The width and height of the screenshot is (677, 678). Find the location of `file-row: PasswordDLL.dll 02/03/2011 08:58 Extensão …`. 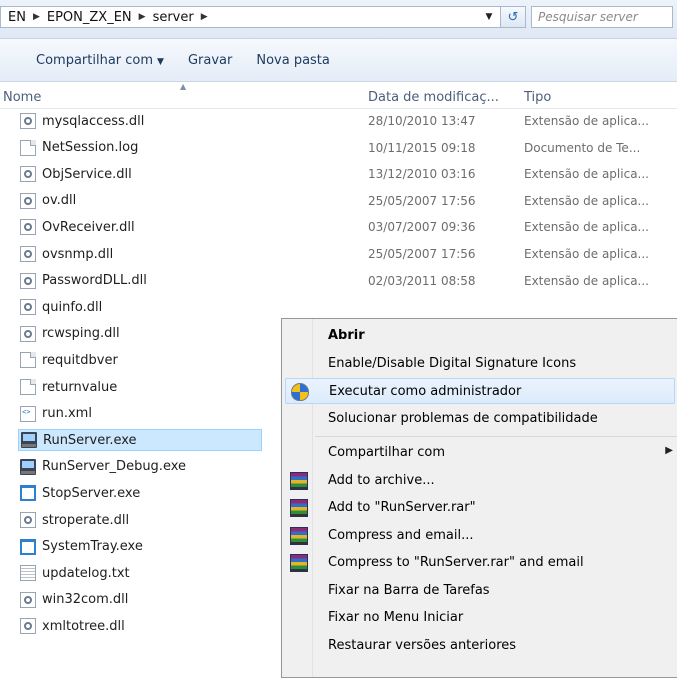

file-row: PasswordDLL.dll 02/03/2011 08:58 Extensão … is located at coordinates (347, 281).